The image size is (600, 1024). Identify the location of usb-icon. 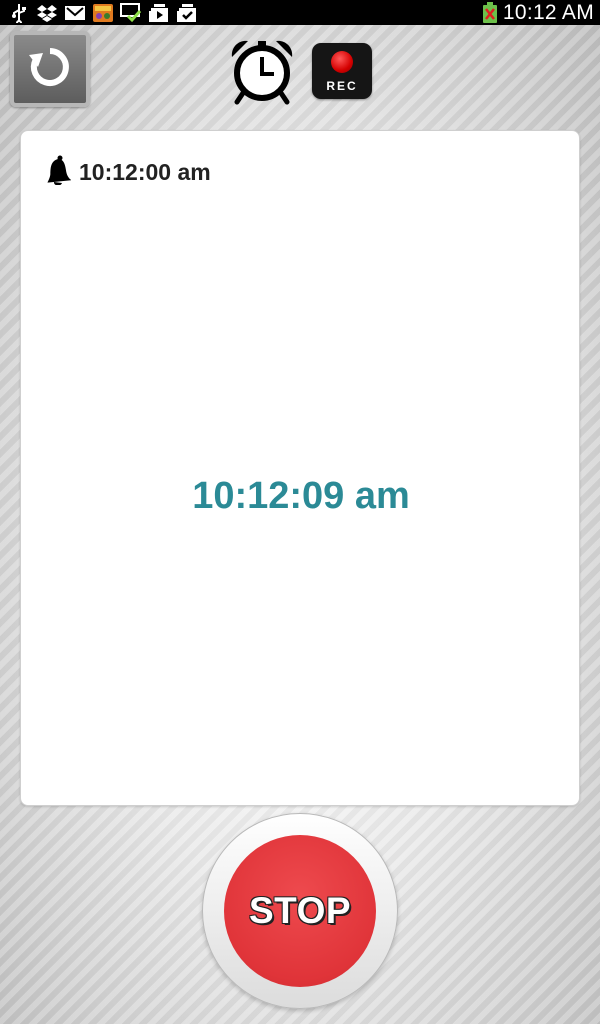
(19, 13).